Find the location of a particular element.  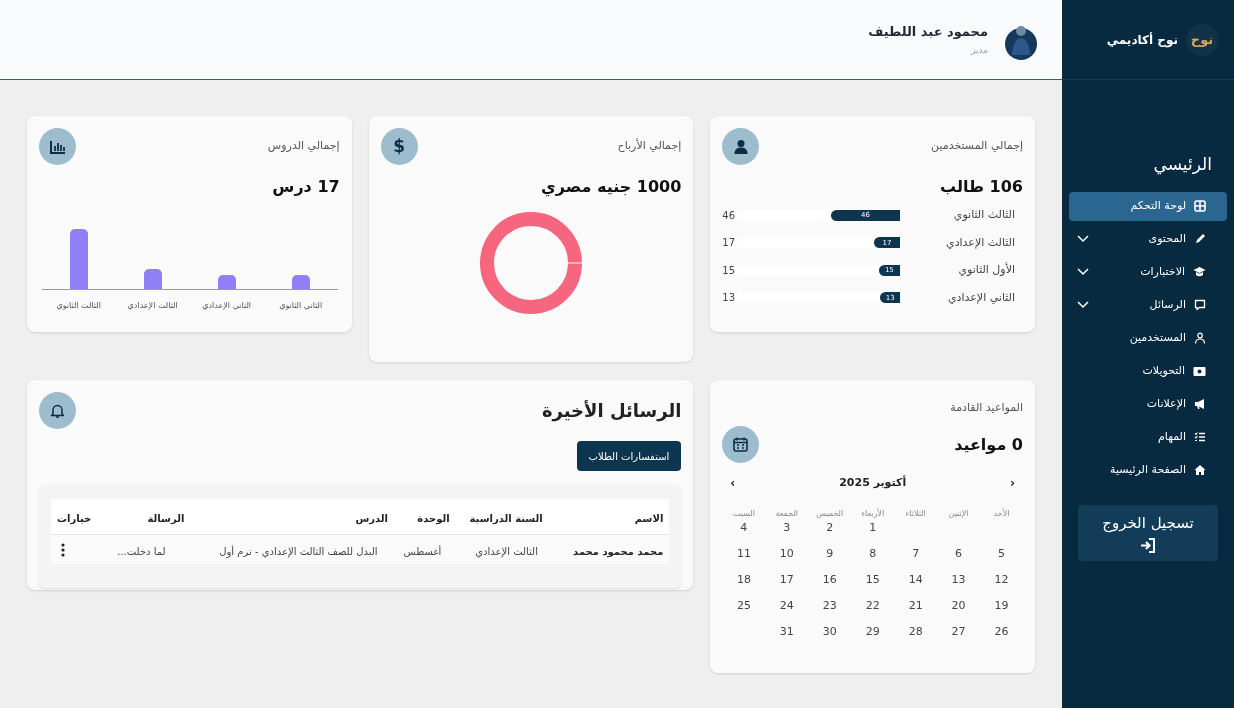

nav-item: المهام is located at coordinates (1148, 437).